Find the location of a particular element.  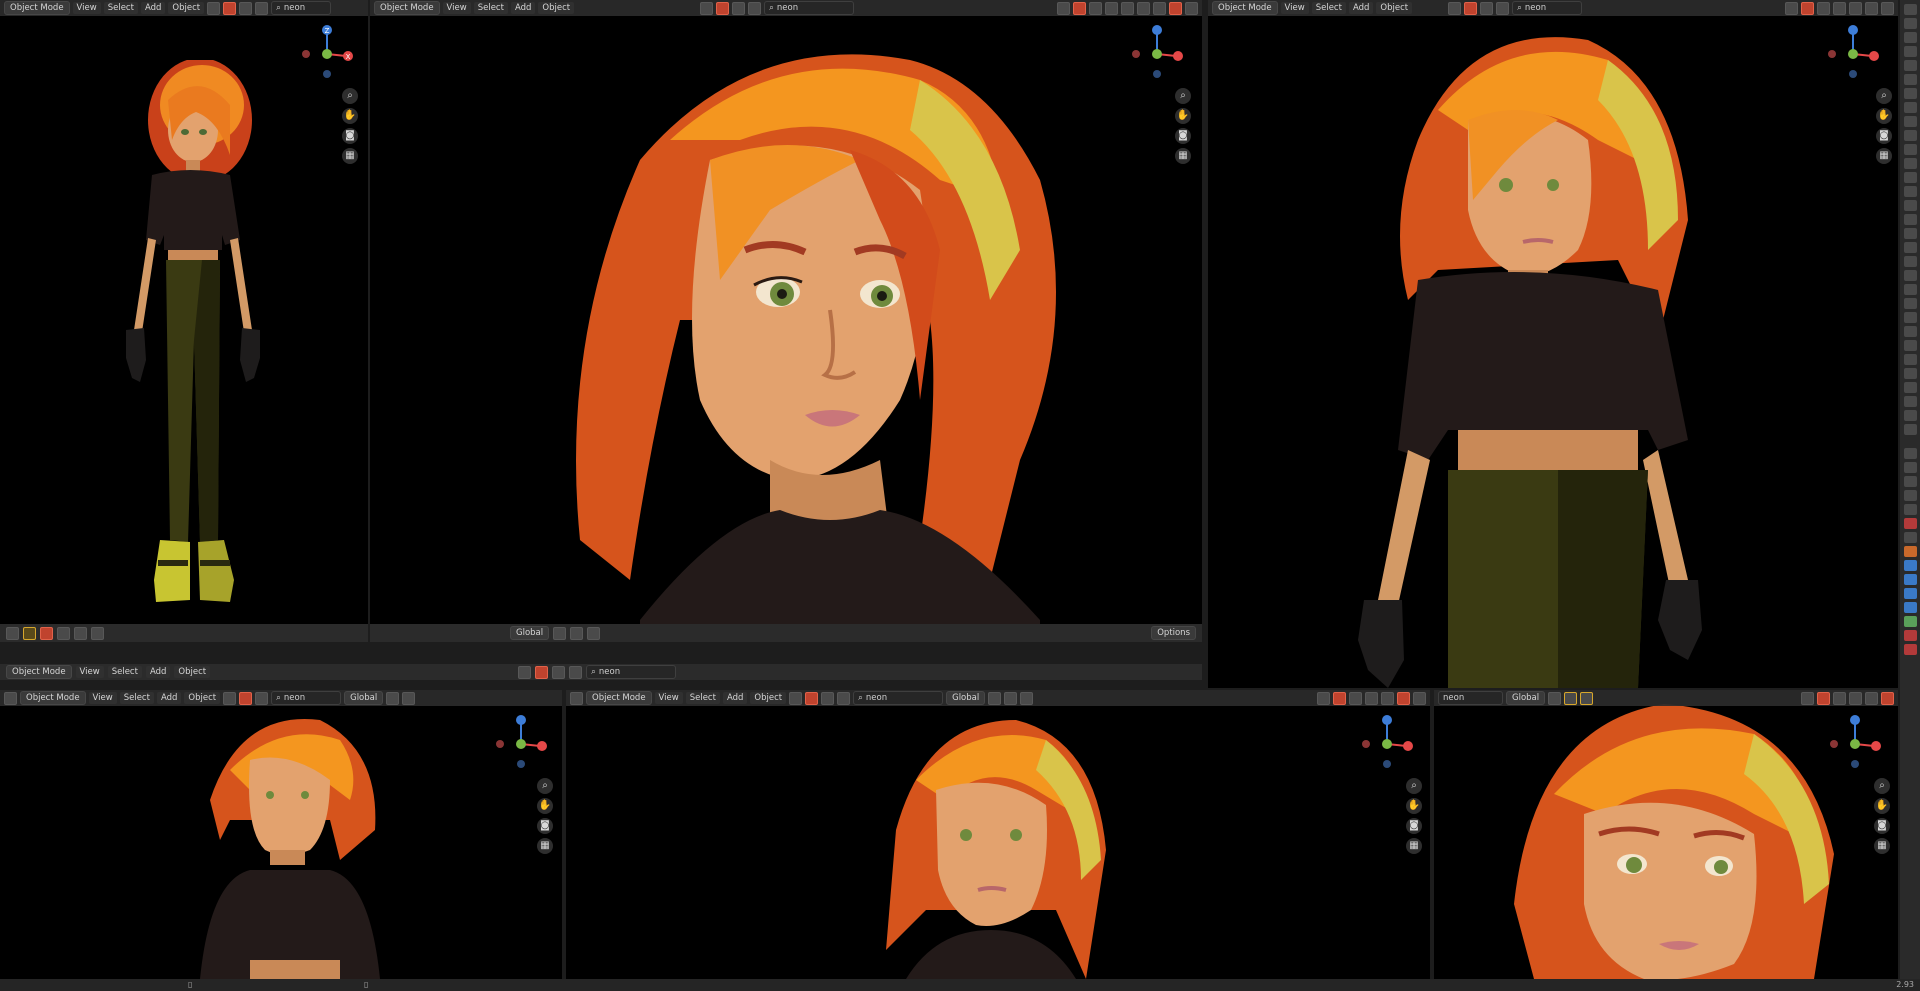

physics-icon is located at coordinates (1910, 593).